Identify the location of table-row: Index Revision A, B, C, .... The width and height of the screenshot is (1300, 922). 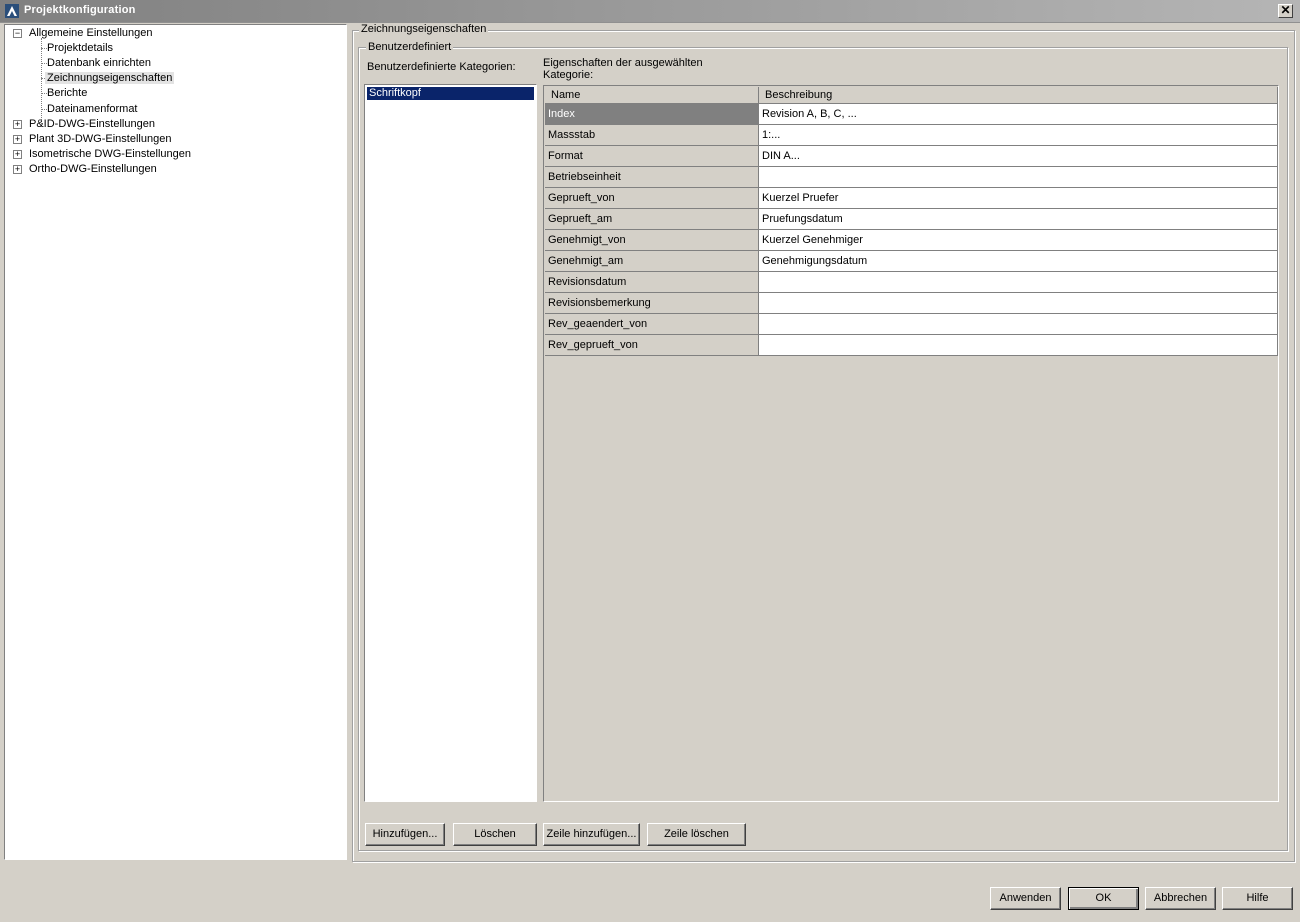
(911, 114).